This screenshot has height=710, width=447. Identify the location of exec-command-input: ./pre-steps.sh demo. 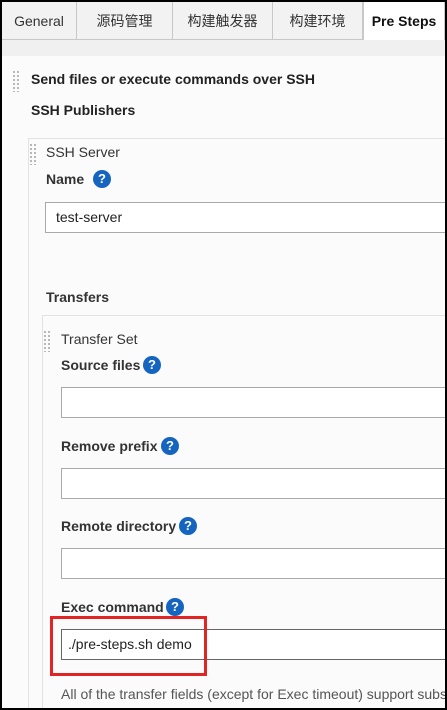
(254, 644).